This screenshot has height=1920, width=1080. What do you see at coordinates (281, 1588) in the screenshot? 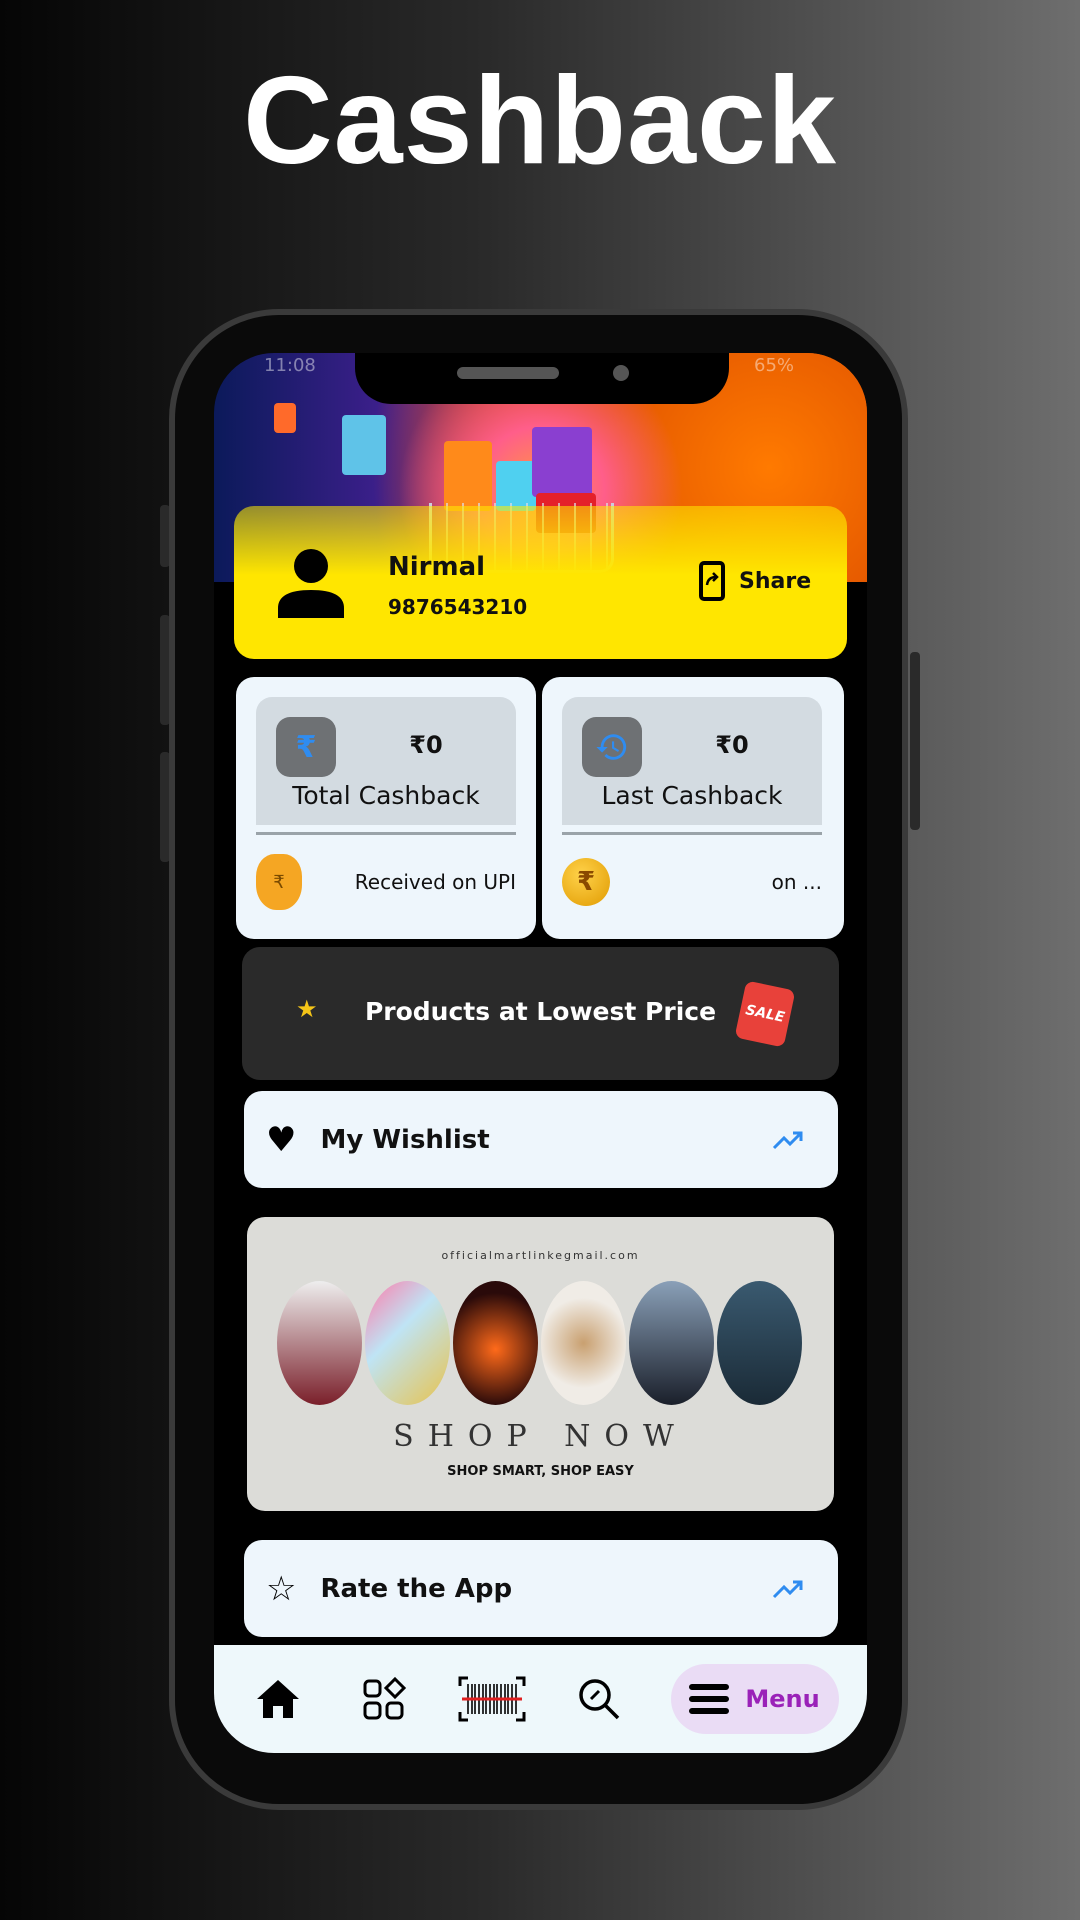
I see `star-outline-icon: ☆` at bounding box center [281, 1588].